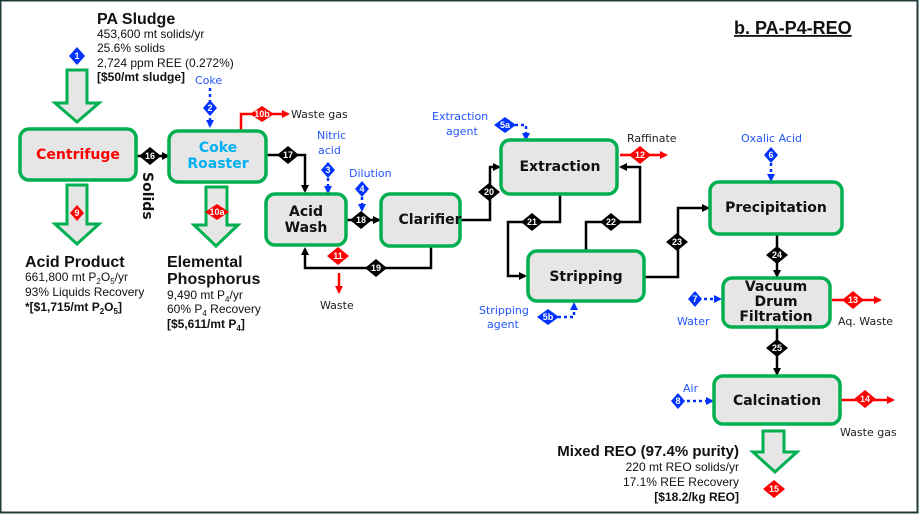 The image size is (919, 514). Describe the element at coordinates (696, 497) in the screenshot. I see `reo-price: [$18.2/kg REO]` at that location.